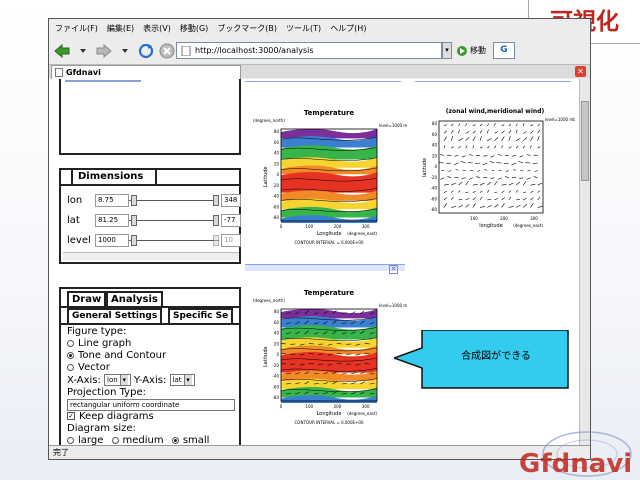 This screenshot has height=480, width=640. I want to click on x-axis-select: lon ▾, so click(117, 380).